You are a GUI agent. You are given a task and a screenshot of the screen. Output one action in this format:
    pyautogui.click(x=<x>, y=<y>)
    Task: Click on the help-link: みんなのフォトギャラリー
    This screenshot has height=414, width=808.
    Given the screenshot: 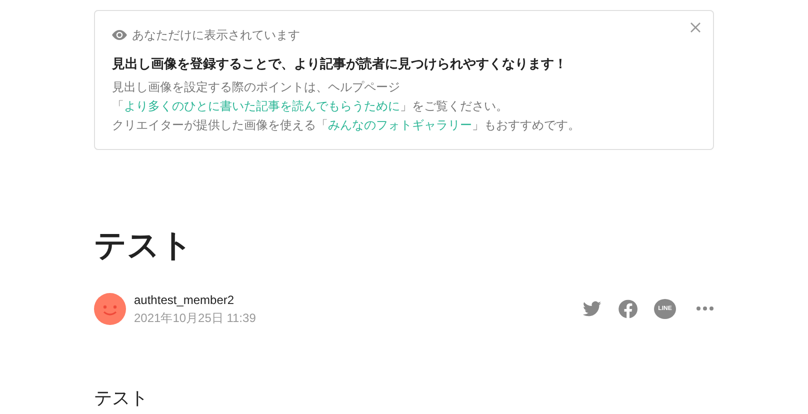 What is the action you would take?
    pyautogui.click(x=400, y=125)
    